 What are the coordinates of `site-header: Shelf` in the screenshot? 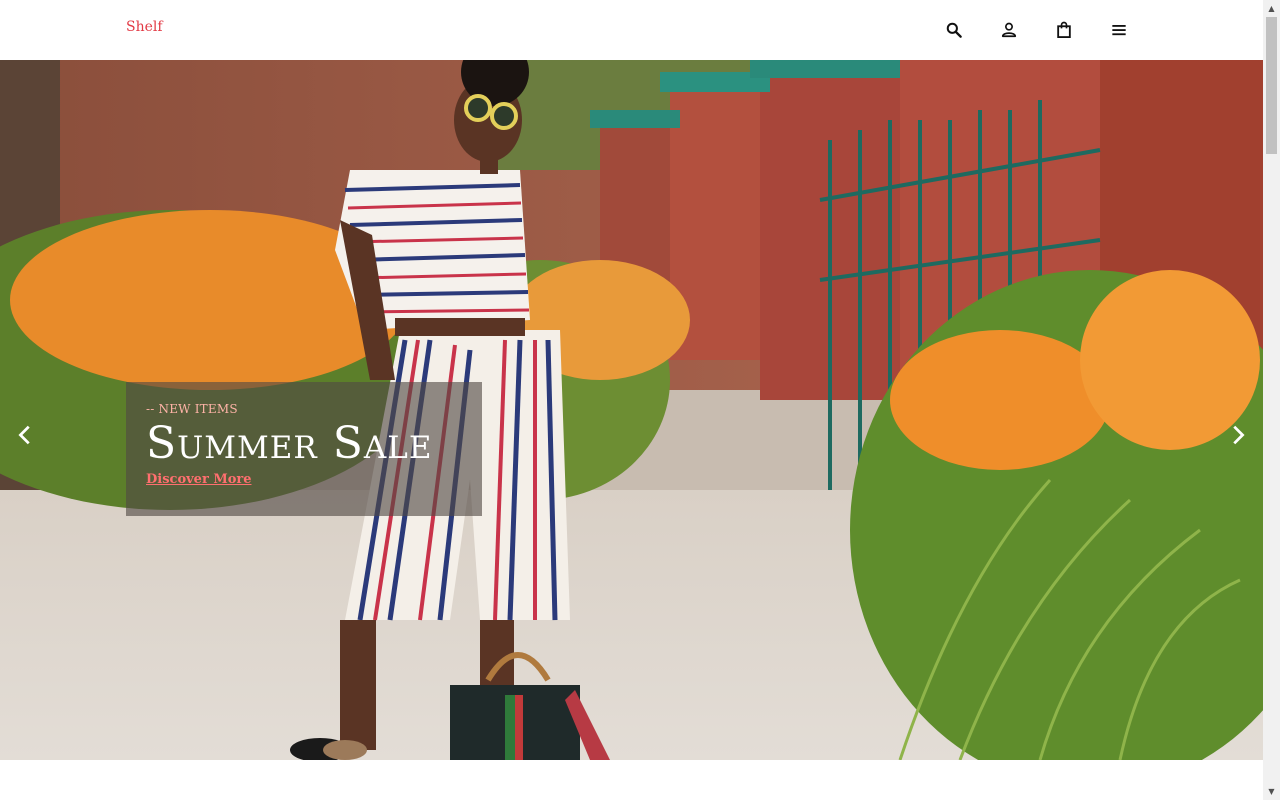 It's located at (631, 30).